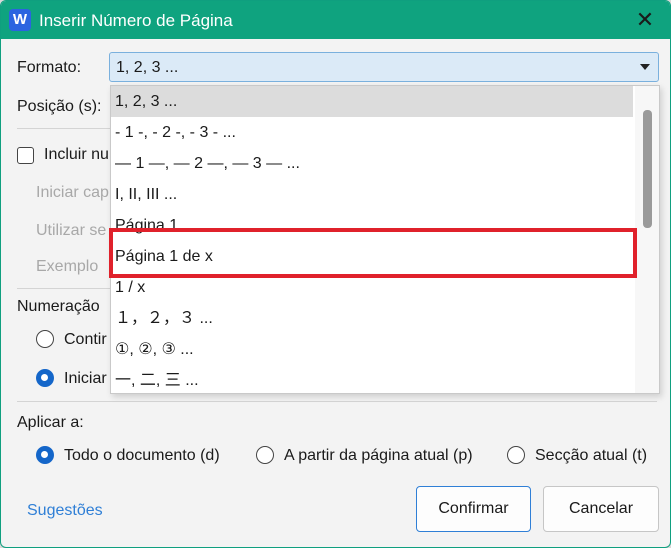  What do you see at coordinates (265, 455) in the screenshot?
I see `from-current-page-radio` at bounding box center [265, 455].